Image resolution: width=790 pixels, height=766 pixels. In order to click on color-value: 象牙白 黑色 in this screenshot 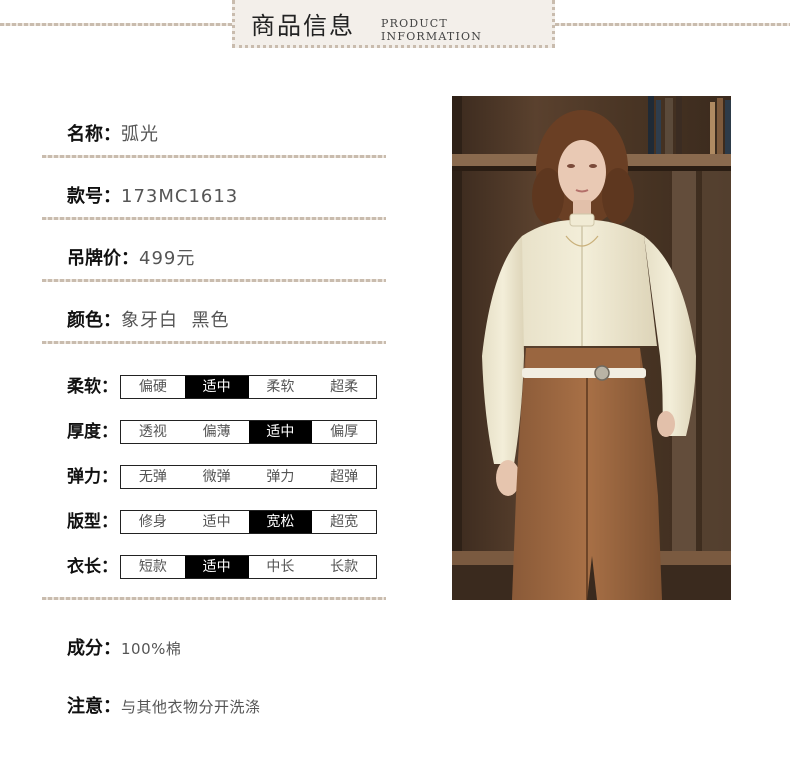, I will do `click(175, 320)`.